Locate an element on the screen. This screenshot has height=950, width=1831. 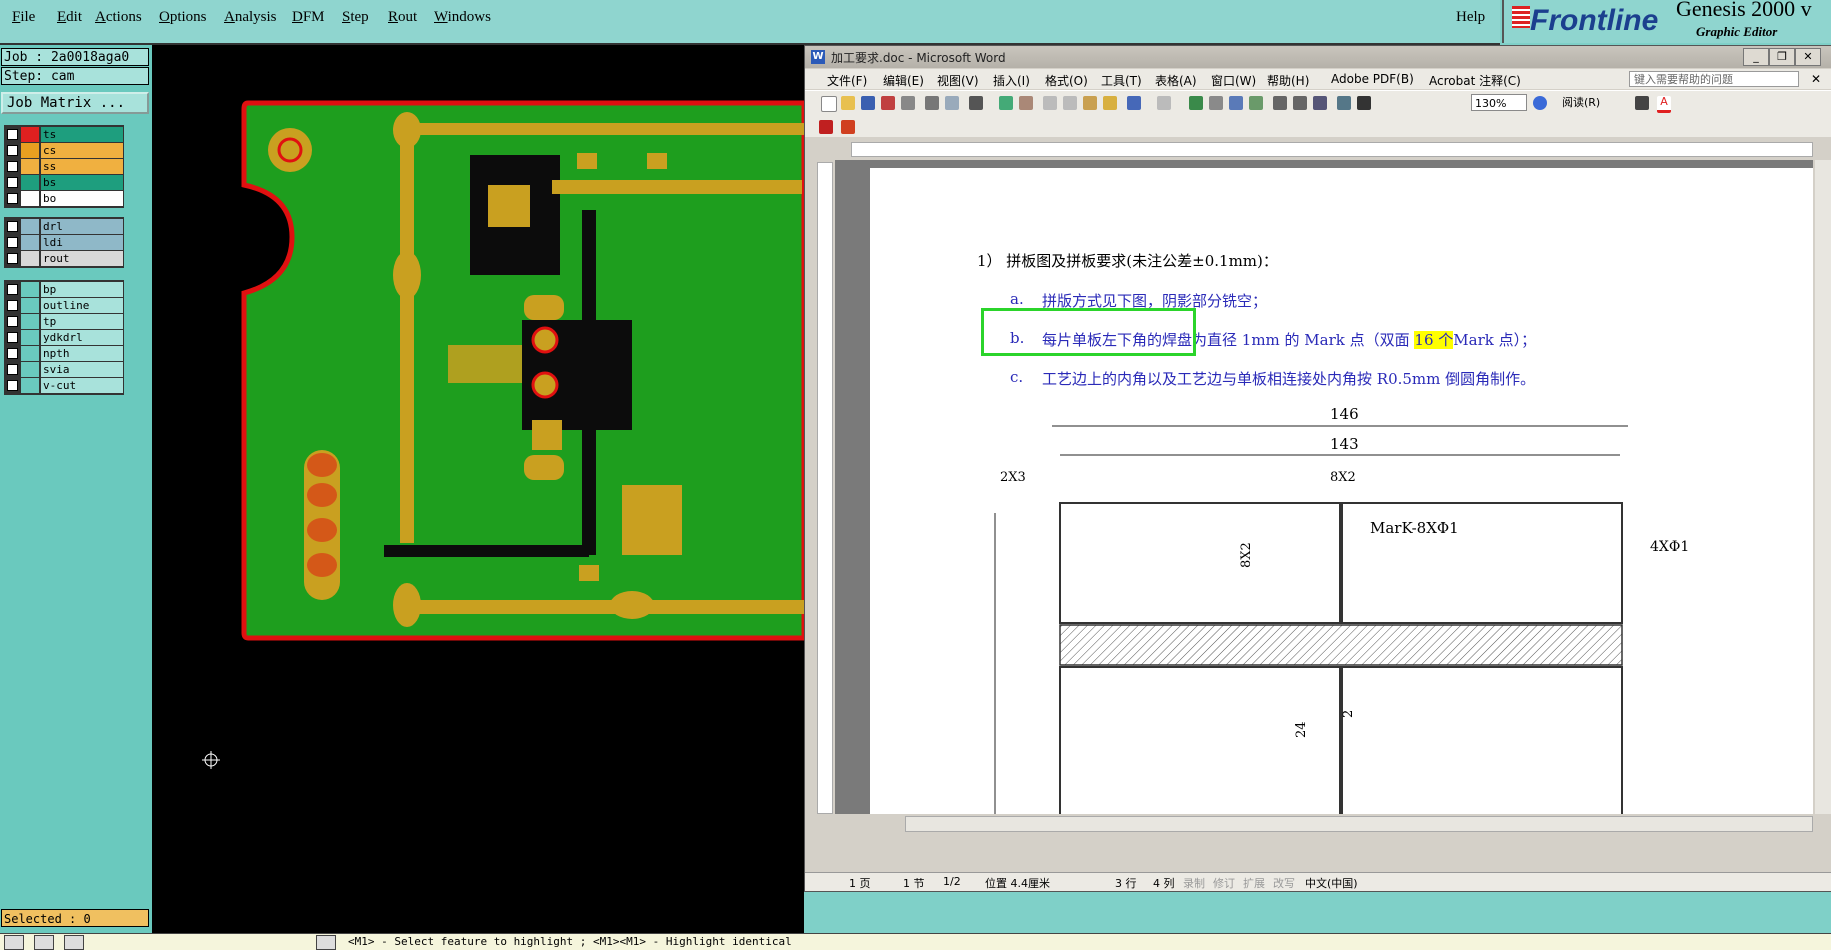
tables-borders-icon is located at coordinates (1216, 103).